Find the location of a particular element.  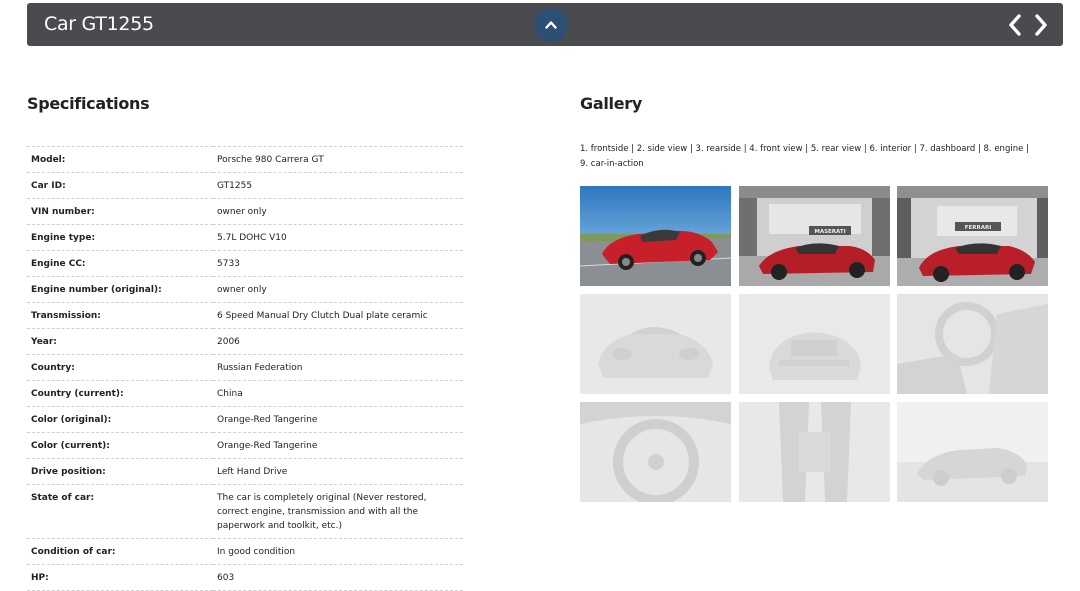

chevron-left-icon is located at coordinates (1015, 25).